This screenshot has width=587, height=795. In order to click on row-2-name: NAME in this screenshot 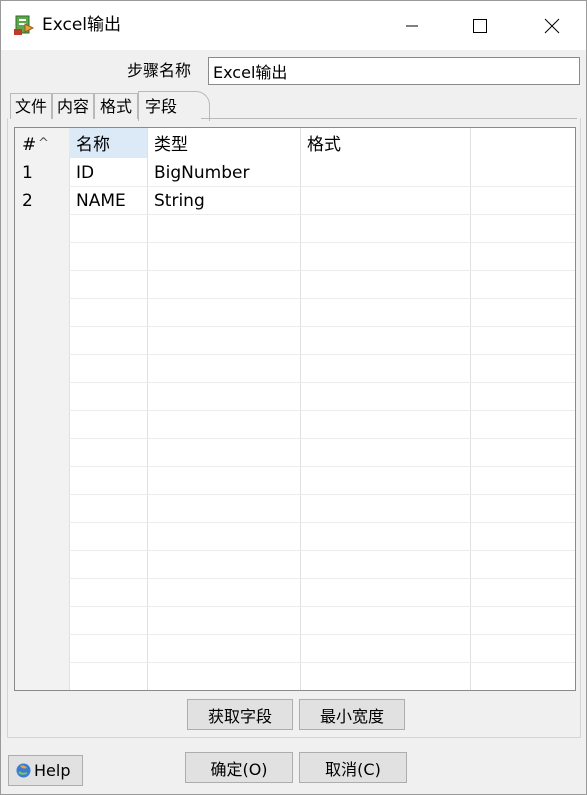, I will do `click(108, 201)`.